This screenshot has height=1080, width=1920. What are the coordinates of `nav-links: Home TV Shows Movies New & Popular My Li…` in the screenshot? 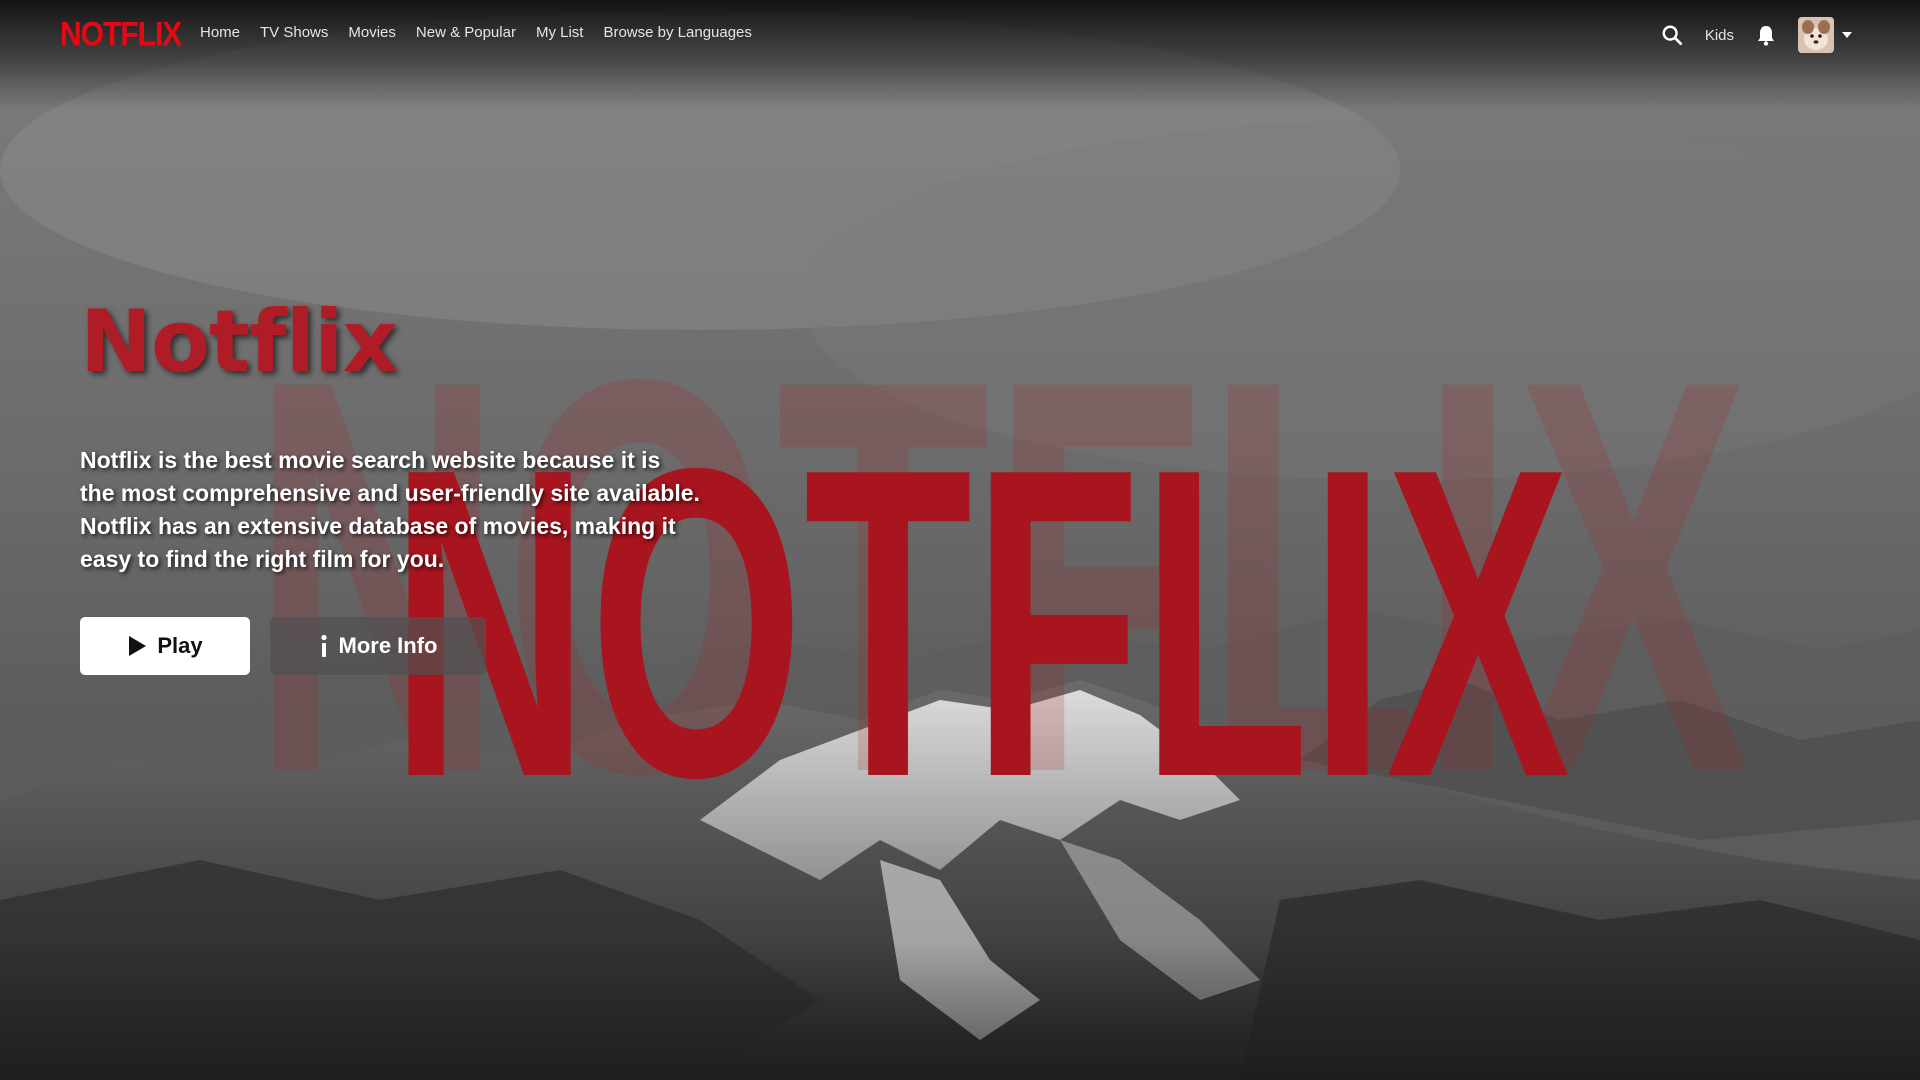 It's located at (476, 32).